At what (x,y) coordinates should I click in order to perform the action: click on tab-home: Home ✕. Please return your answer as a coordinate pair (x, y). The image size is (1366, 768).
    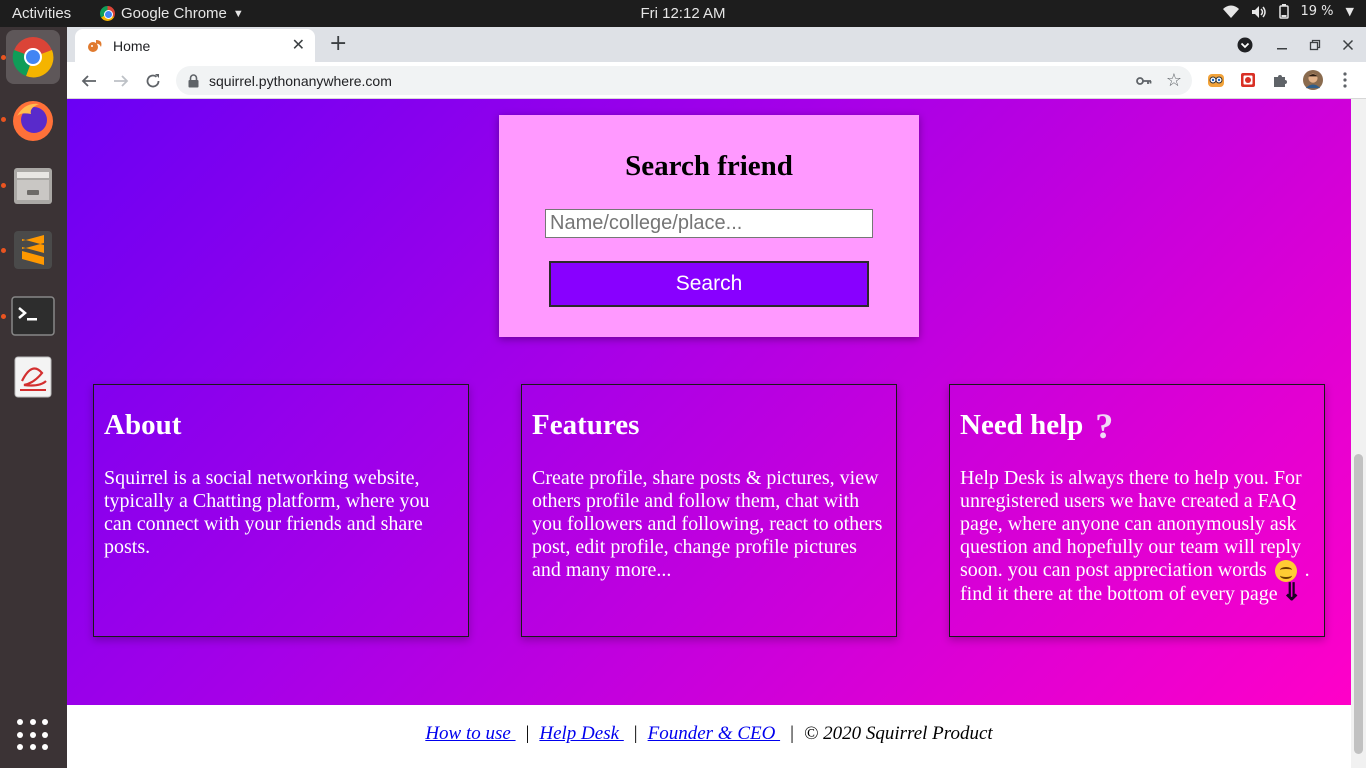
    Looking at the image, I should click on (195, 45).